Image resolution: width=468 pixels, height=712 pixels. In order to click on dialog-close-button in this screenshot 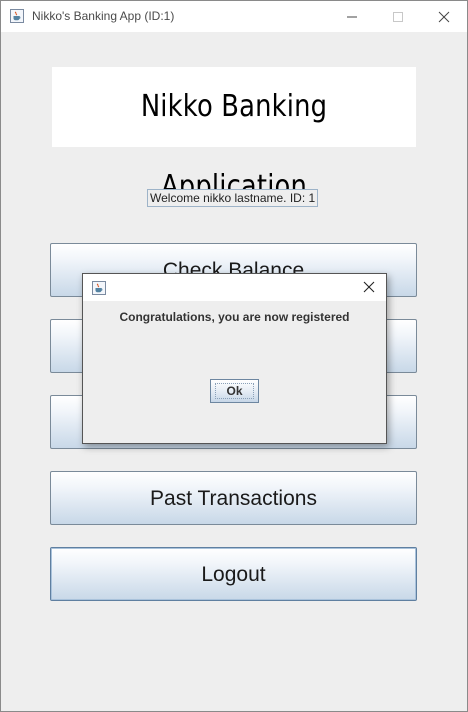, I will do `click(369, 287)`.